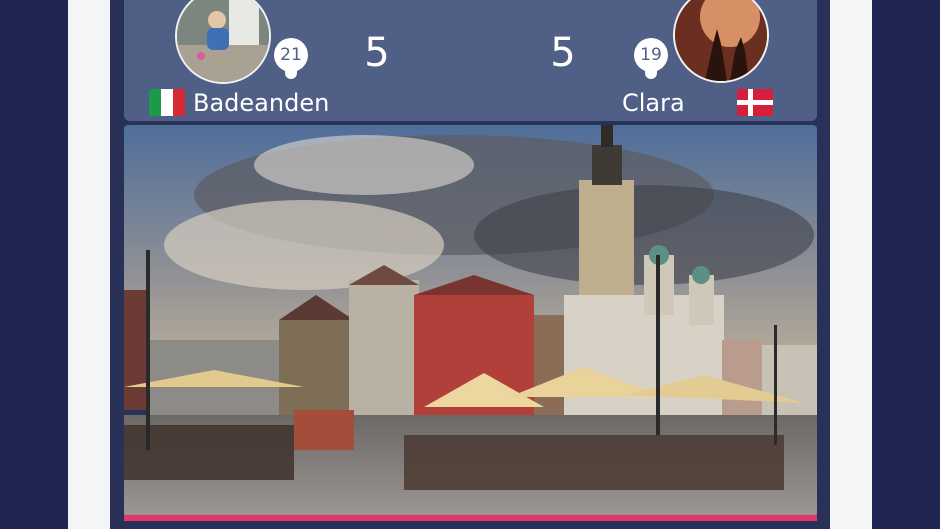 The height and width of the screenshot is (529, 940). I want to click on player1-level-badge: 21, so click(291, 55).